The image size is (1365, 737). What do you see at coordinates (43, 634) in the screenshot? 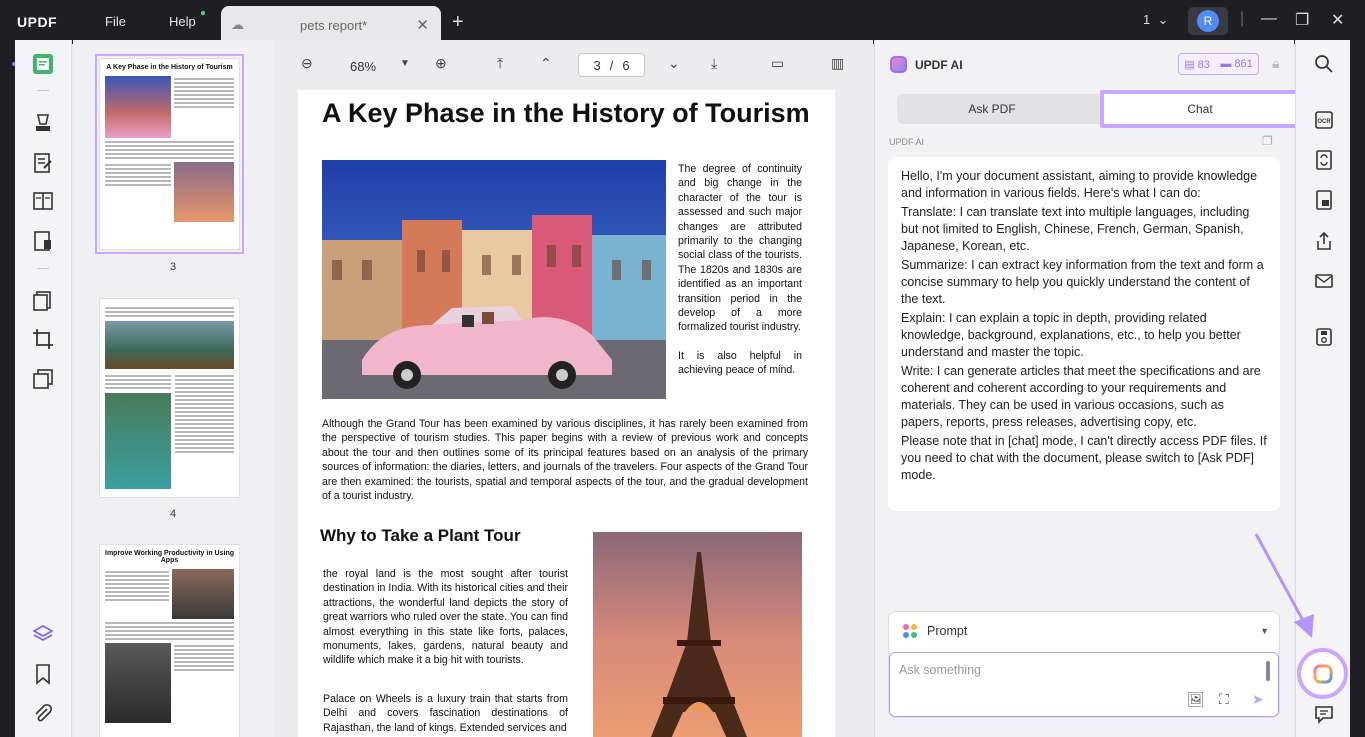
I see `layers-icon` at bounding box center [43, 634].